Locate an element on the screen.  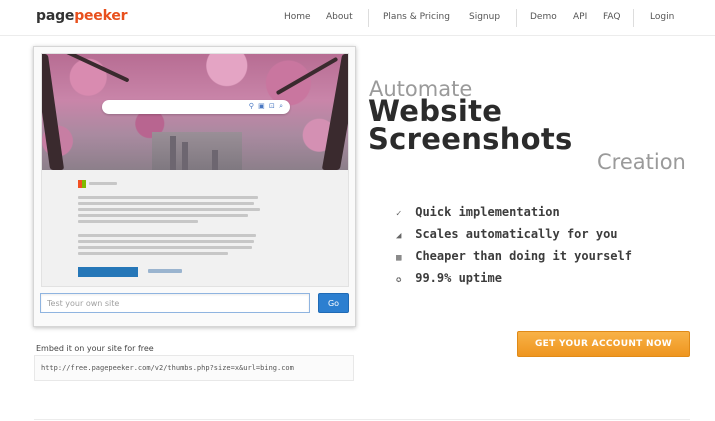
nav-faq: FAQ is located at coordinates (611, 17).